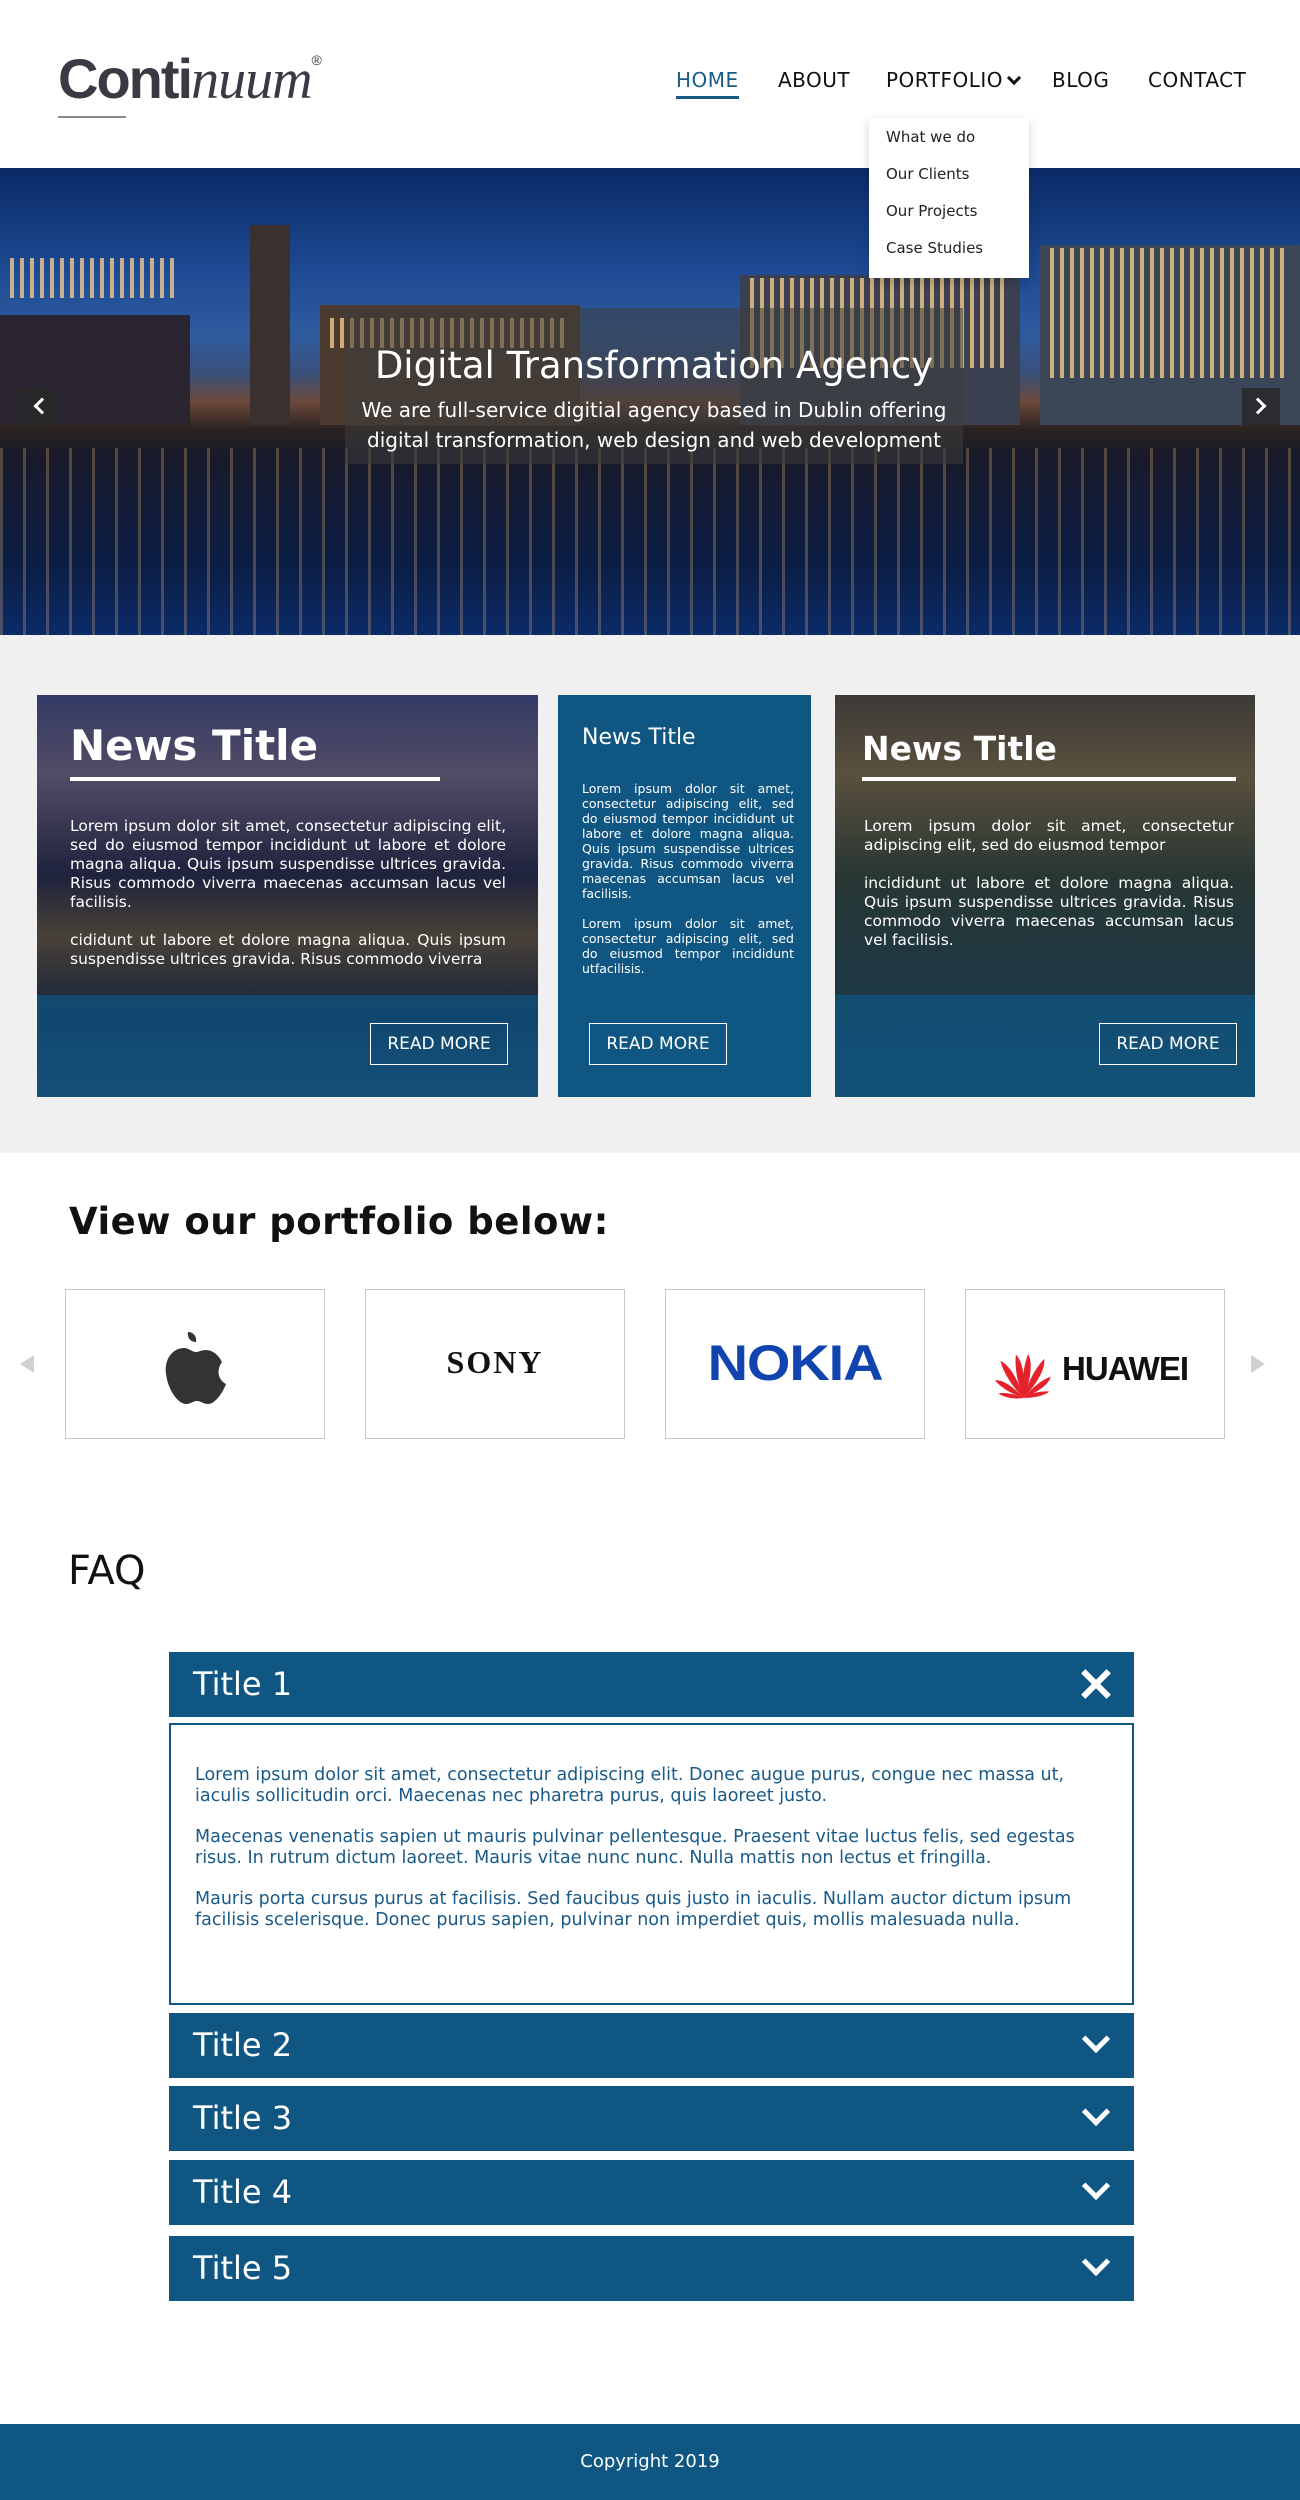 The width and height of the screenshot is (1300, 2500). I want to click on dropdown-item-our-projects: Our Projects, so click(949, 214).